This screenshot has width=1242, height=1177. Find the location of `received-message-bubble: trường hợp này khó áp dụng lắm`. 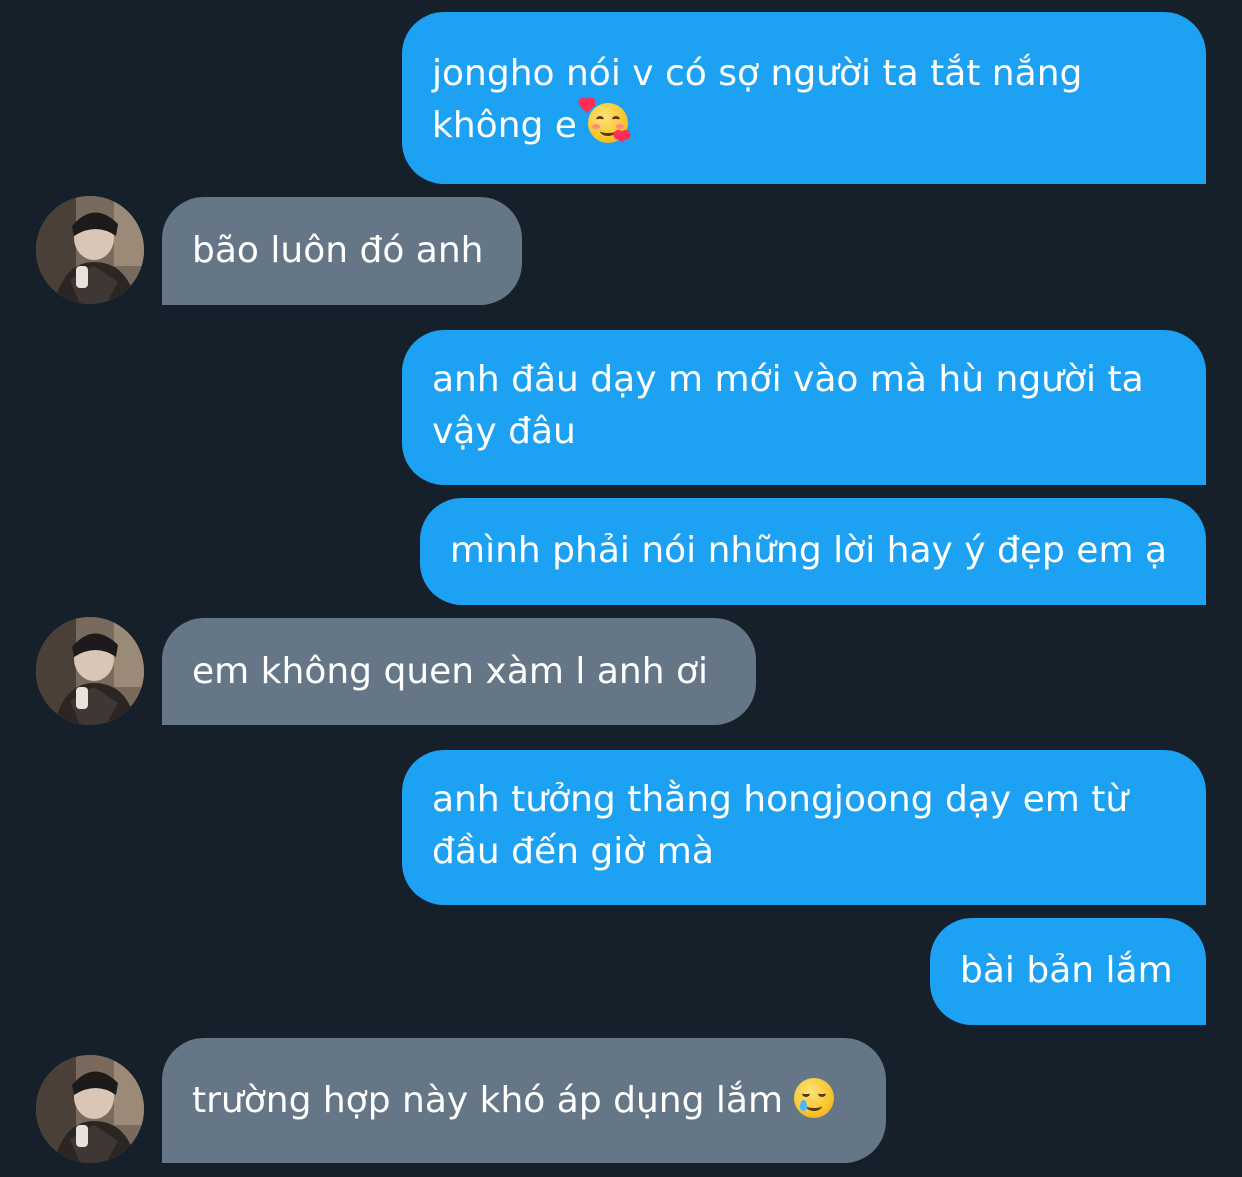

received-message-bubble: trường hợp này khó áp dụng lắm is located at coordinates (524, 1100).